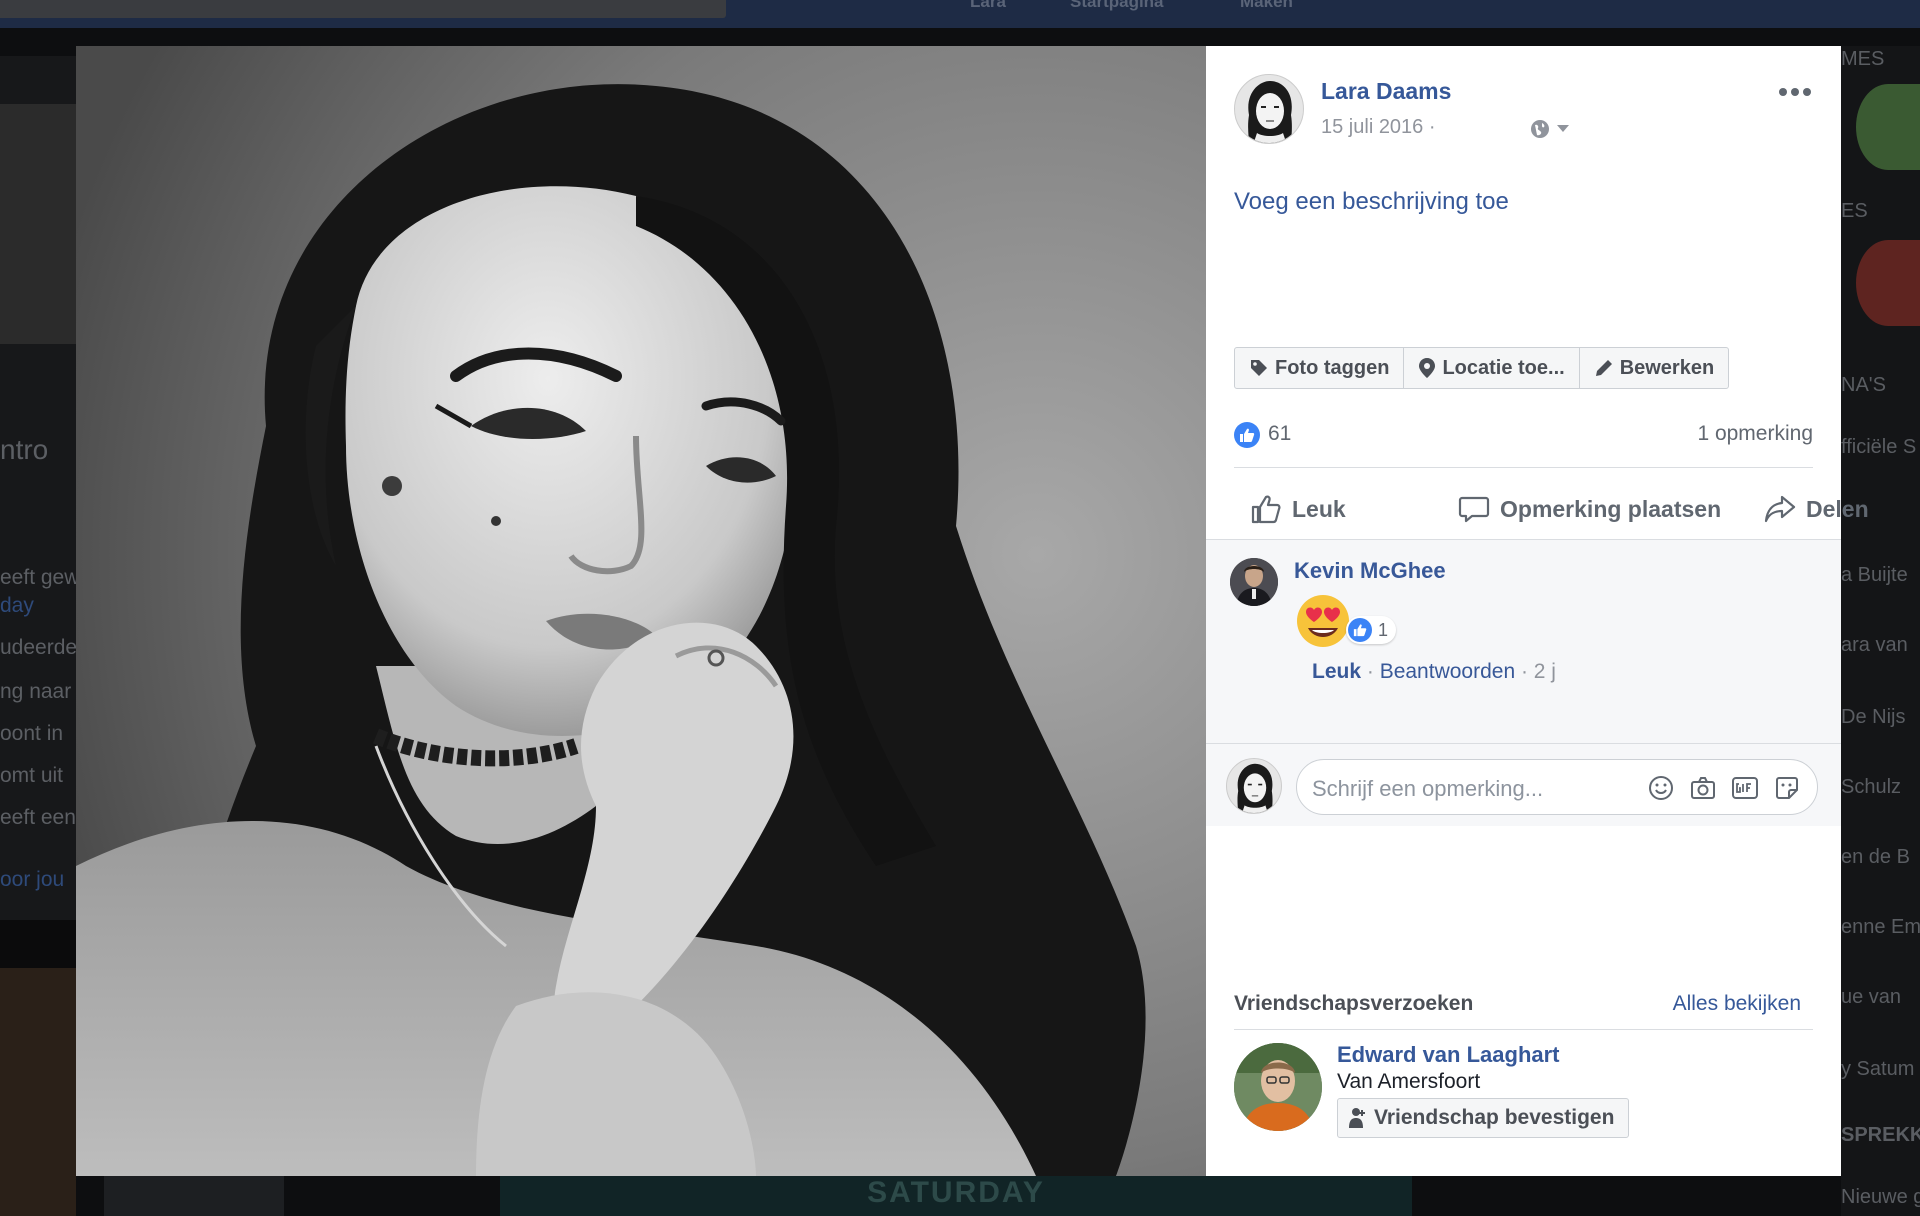  What do you see at coordinates (1386, 91) in the screenshot?
I see `author-name: Lara Daams` at bounding box center [1386, 91].